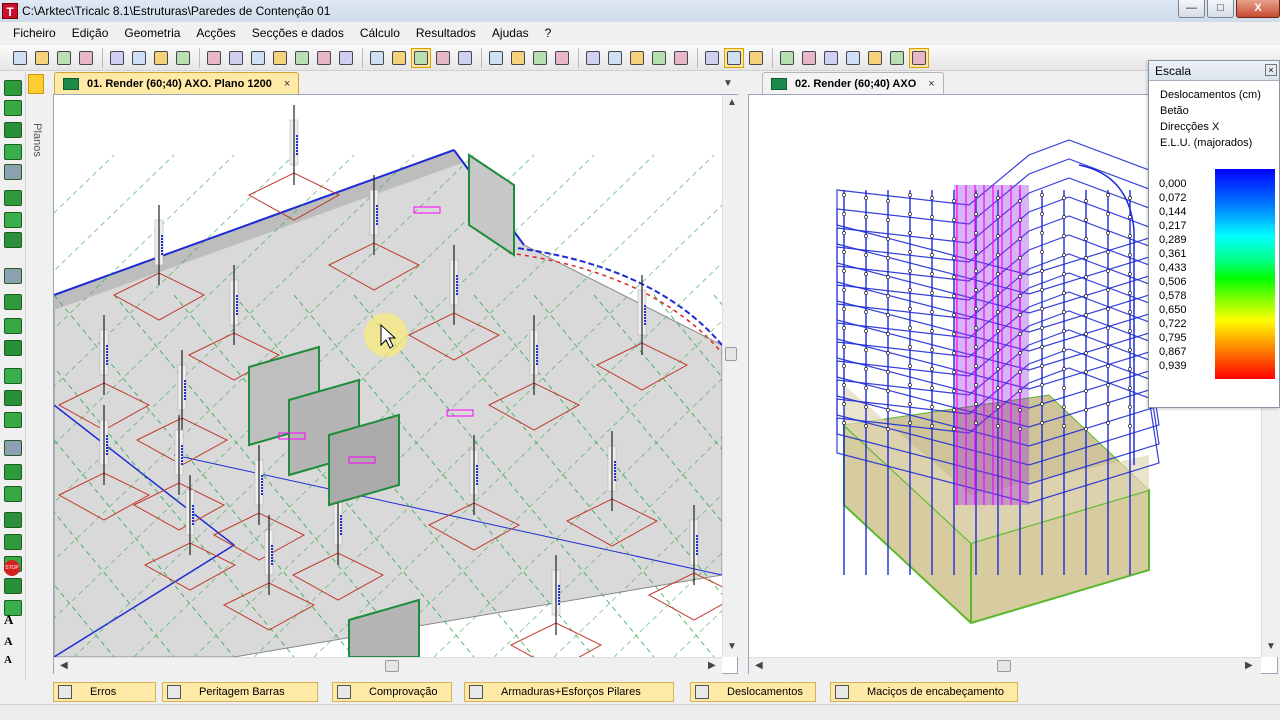  Describe the element at coordinates (593, 58) in the screenshot. I see `pencil-icon` at that location.